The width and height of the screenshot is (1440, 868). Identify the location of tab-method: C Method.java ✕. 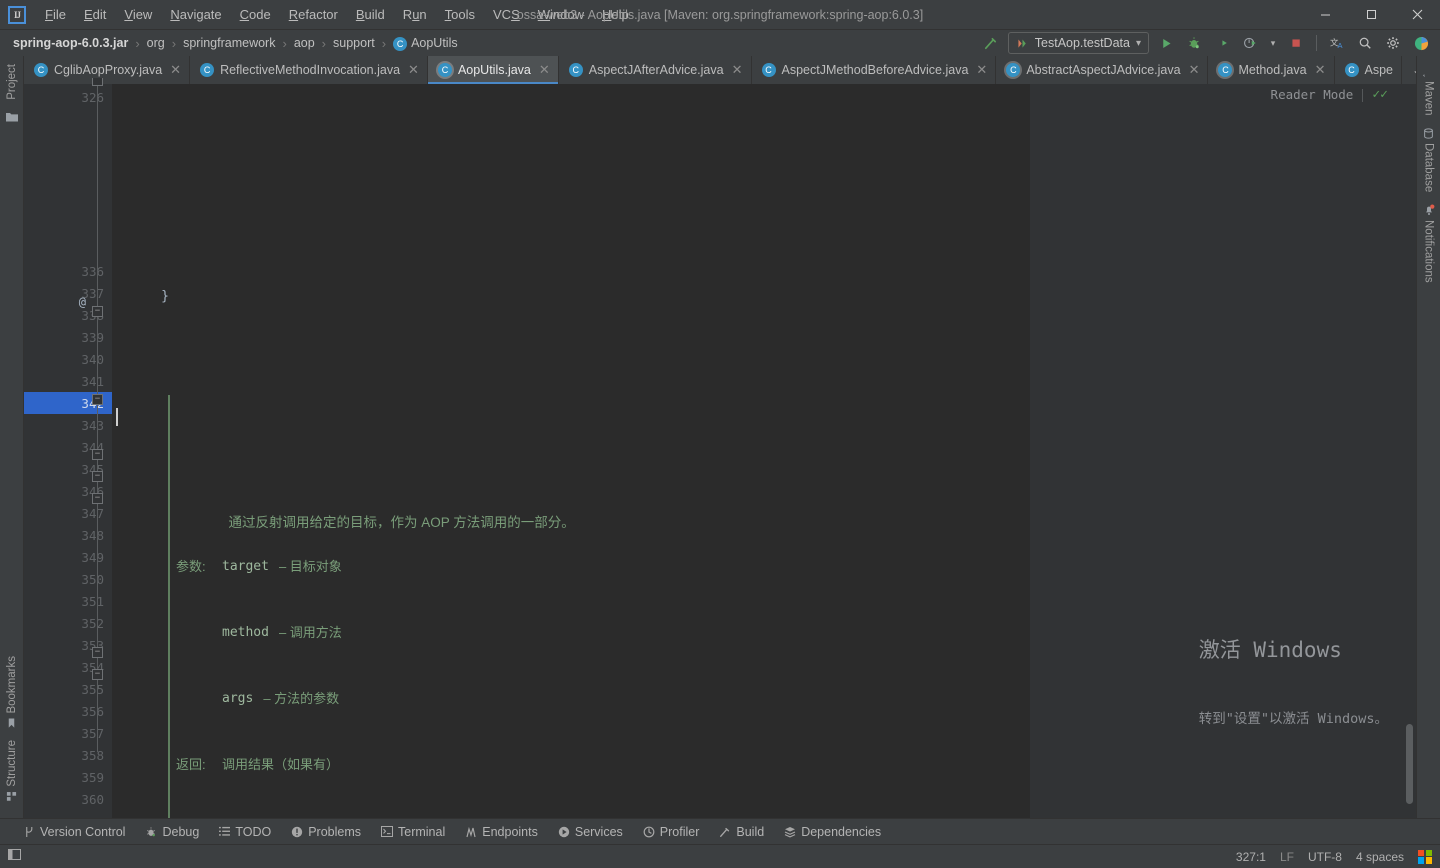
(1271, 70).